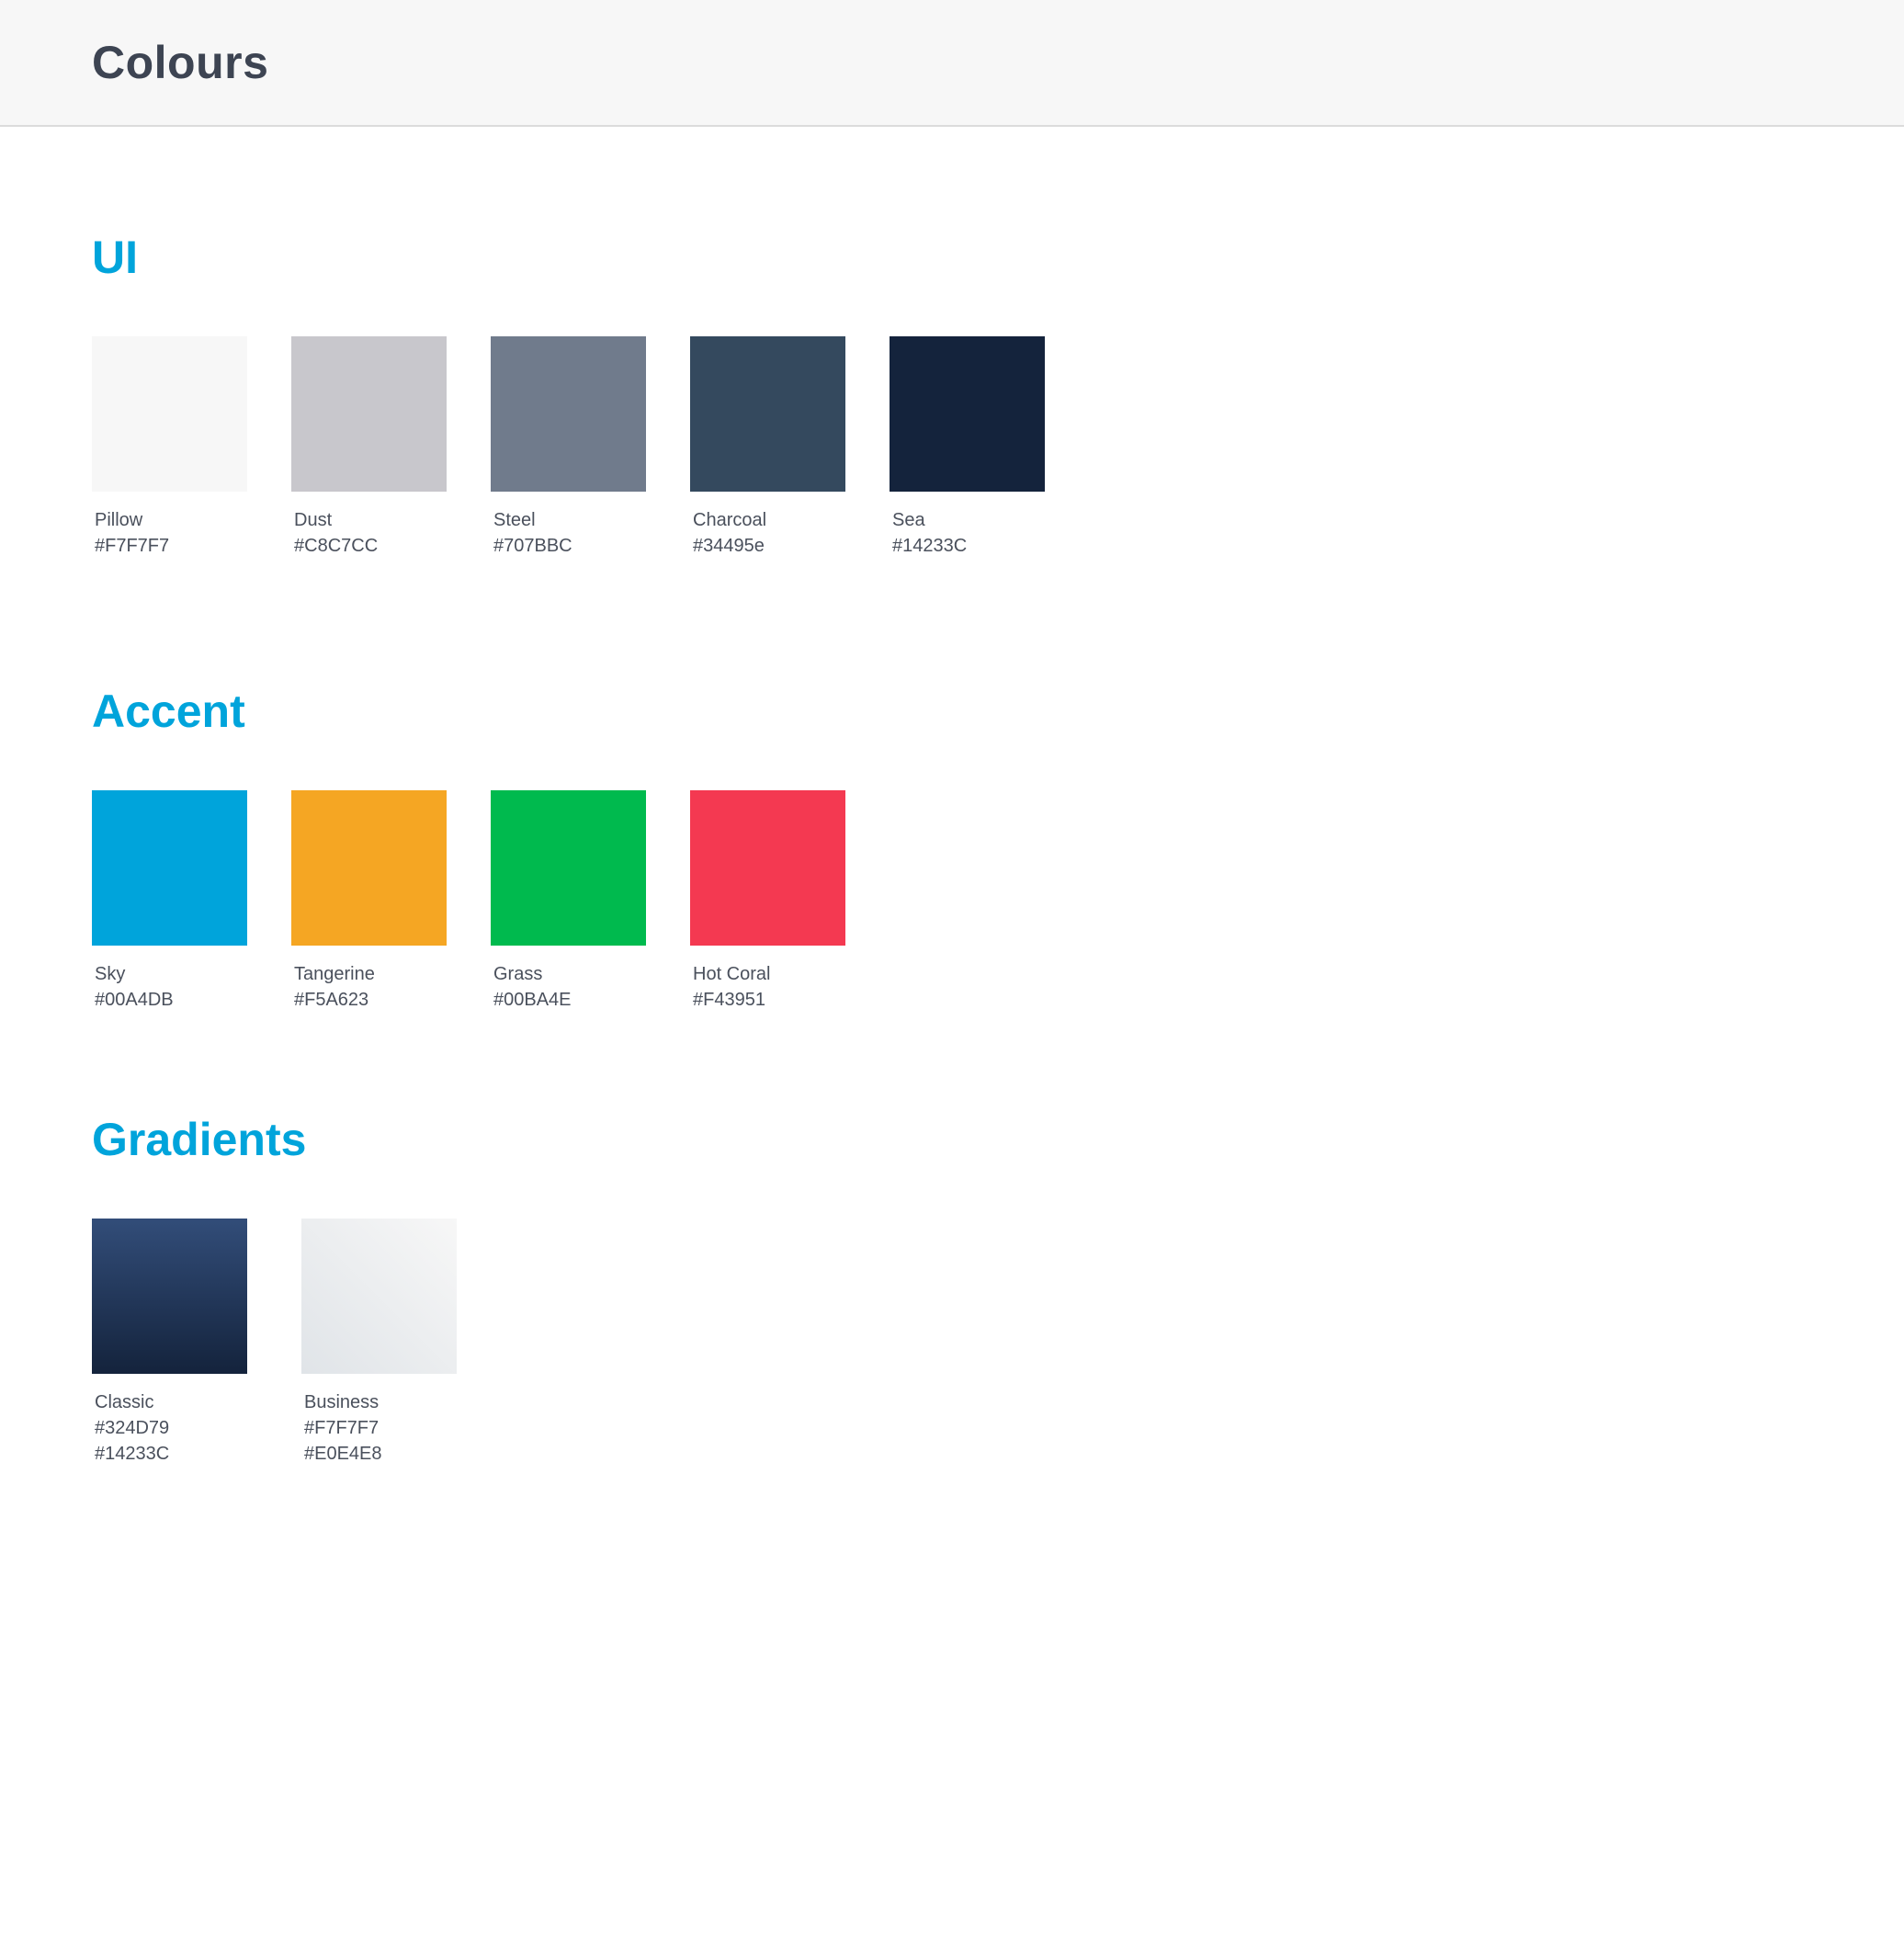  I want to click on page-title: Colours, so click(180, 62).